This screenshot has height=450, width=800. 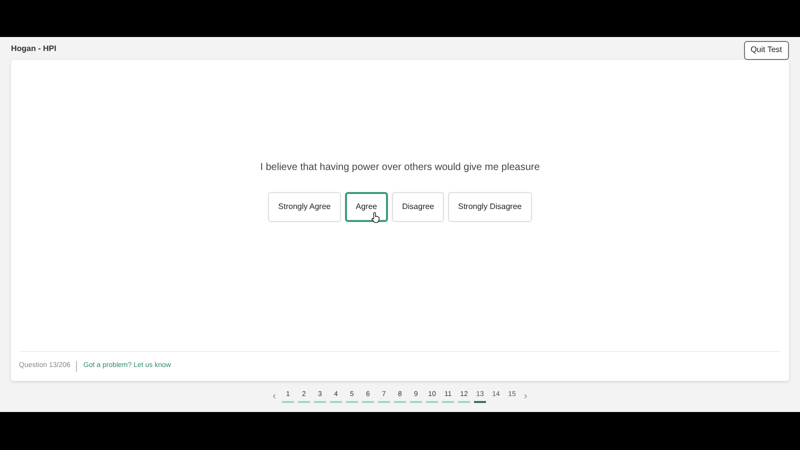 What do you see at coordinates (418, 207) in the screenshot?
I see `answer-option: Disagree` at bounding box center [418, 207].